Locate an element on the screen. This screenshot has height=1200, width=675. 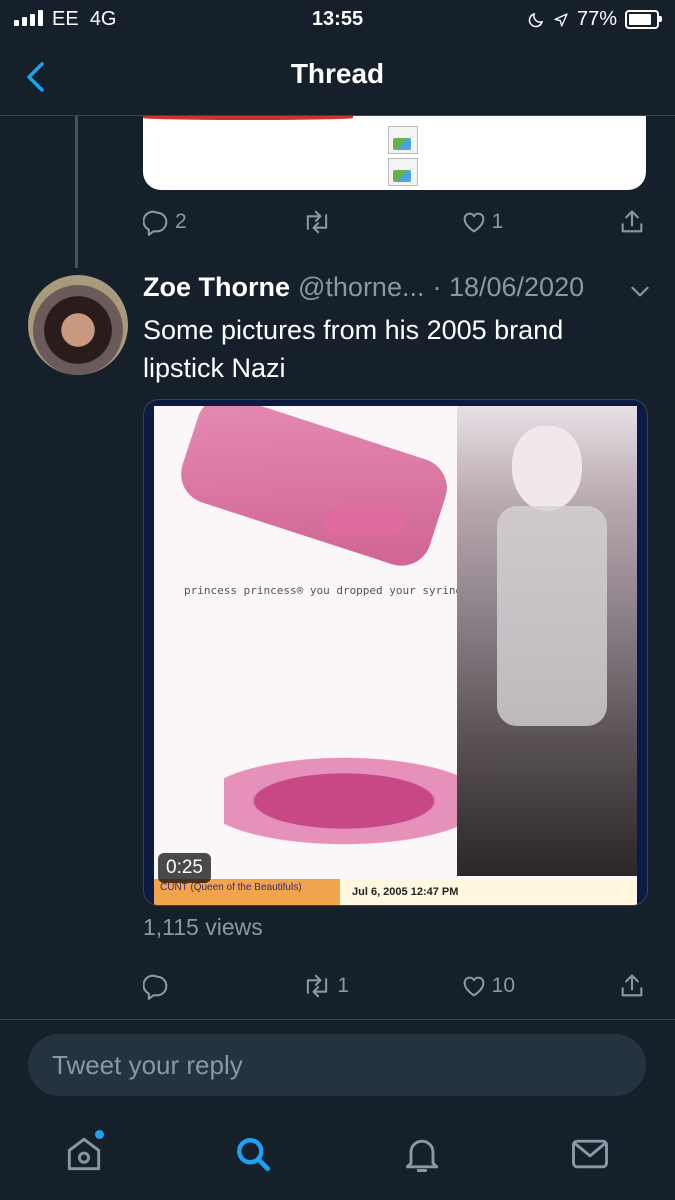
video-bar-title: CUNT (Queen of the Beautifuls) is located at coordinates (231, 887).